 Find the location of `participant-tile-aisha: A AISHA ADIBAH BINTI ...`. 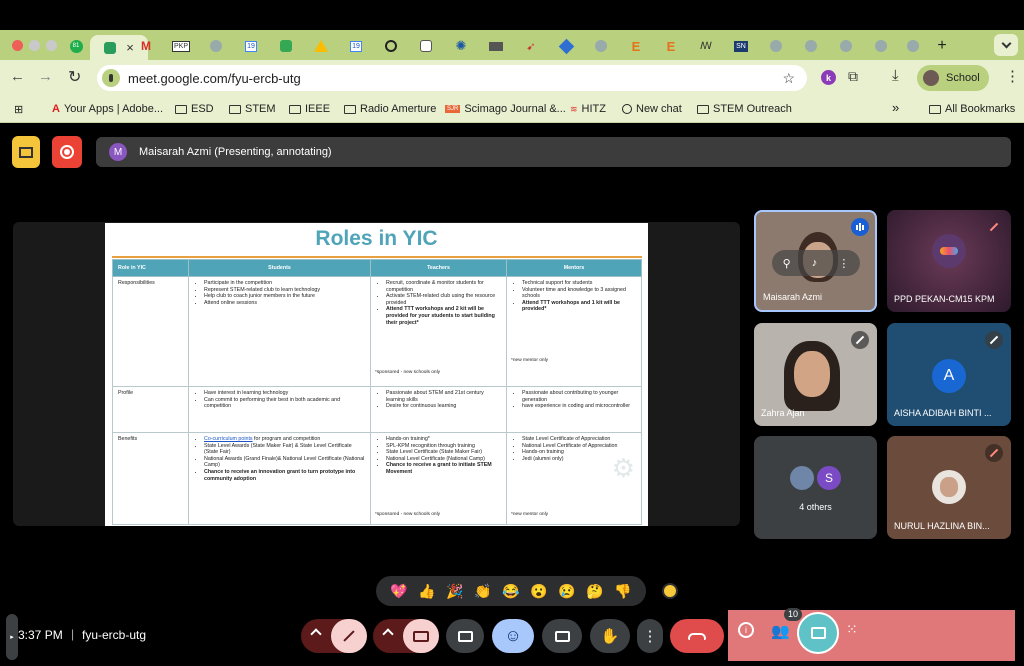

participant-tile-aisha: A AISHA ADIBAH BINTI ... is located at coordinates (949, 374).